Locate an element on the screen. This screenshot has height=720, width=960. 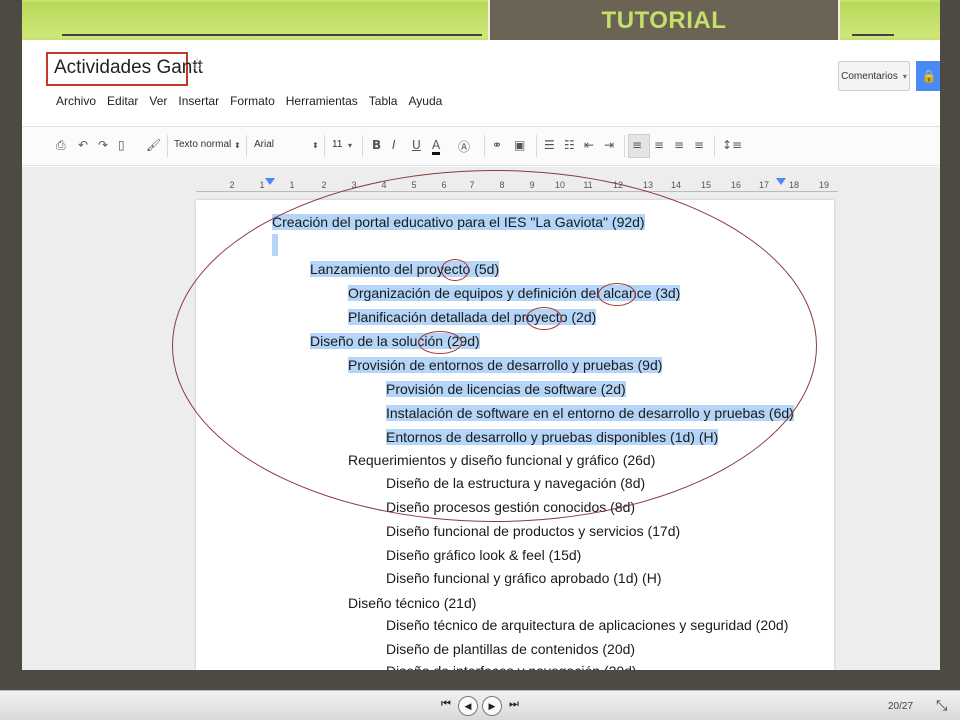
indent-marker-icon is located at coordinates (270, 181).